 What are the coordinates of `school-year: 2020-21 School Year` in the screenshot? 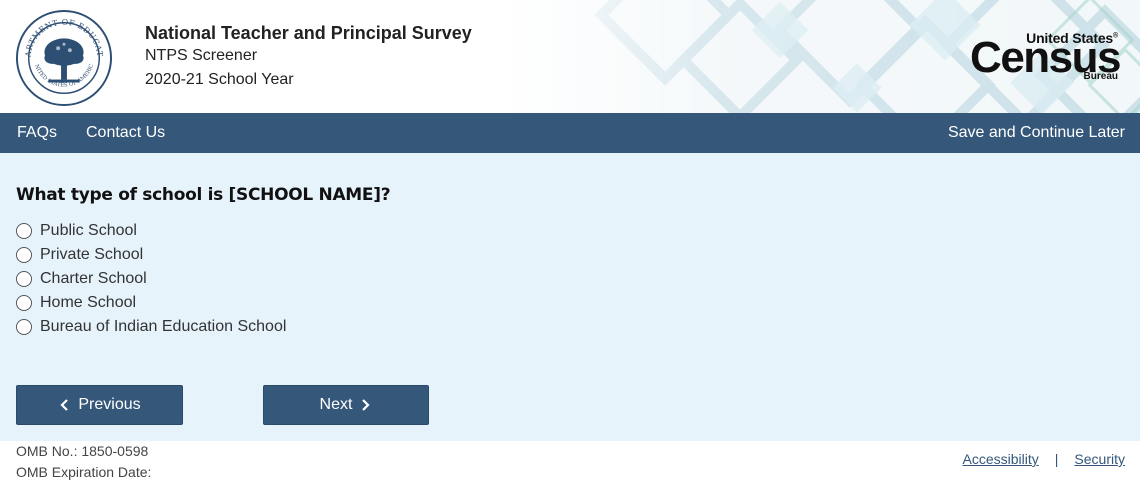 It's located at (219, 79).